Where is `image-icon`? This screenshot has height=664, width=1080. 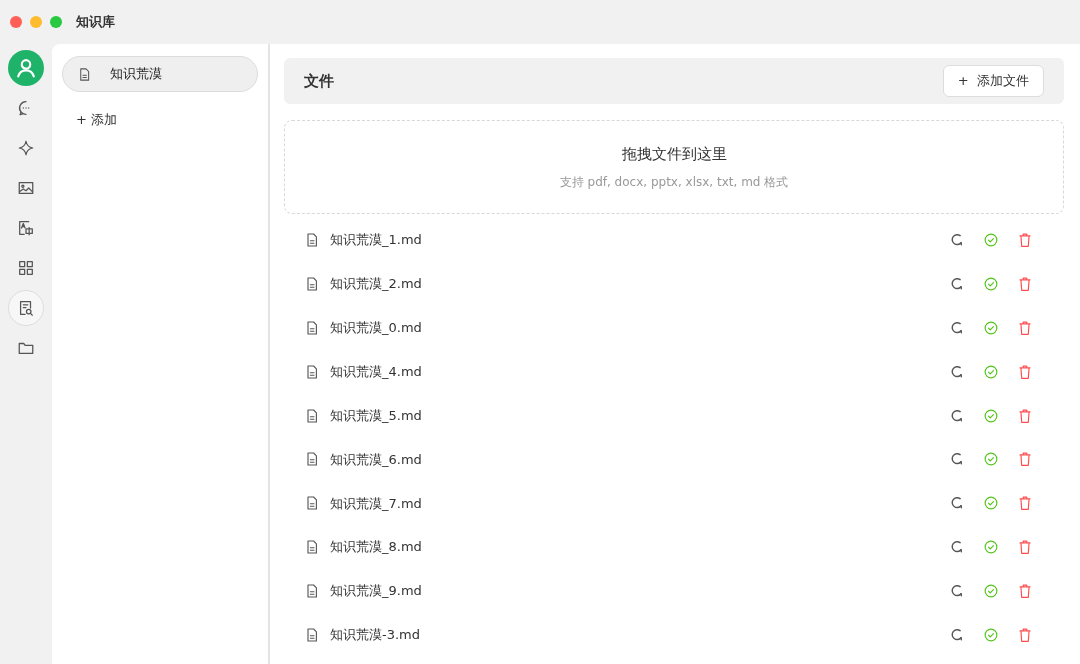
image-icon is located at coordinates (26, 188).